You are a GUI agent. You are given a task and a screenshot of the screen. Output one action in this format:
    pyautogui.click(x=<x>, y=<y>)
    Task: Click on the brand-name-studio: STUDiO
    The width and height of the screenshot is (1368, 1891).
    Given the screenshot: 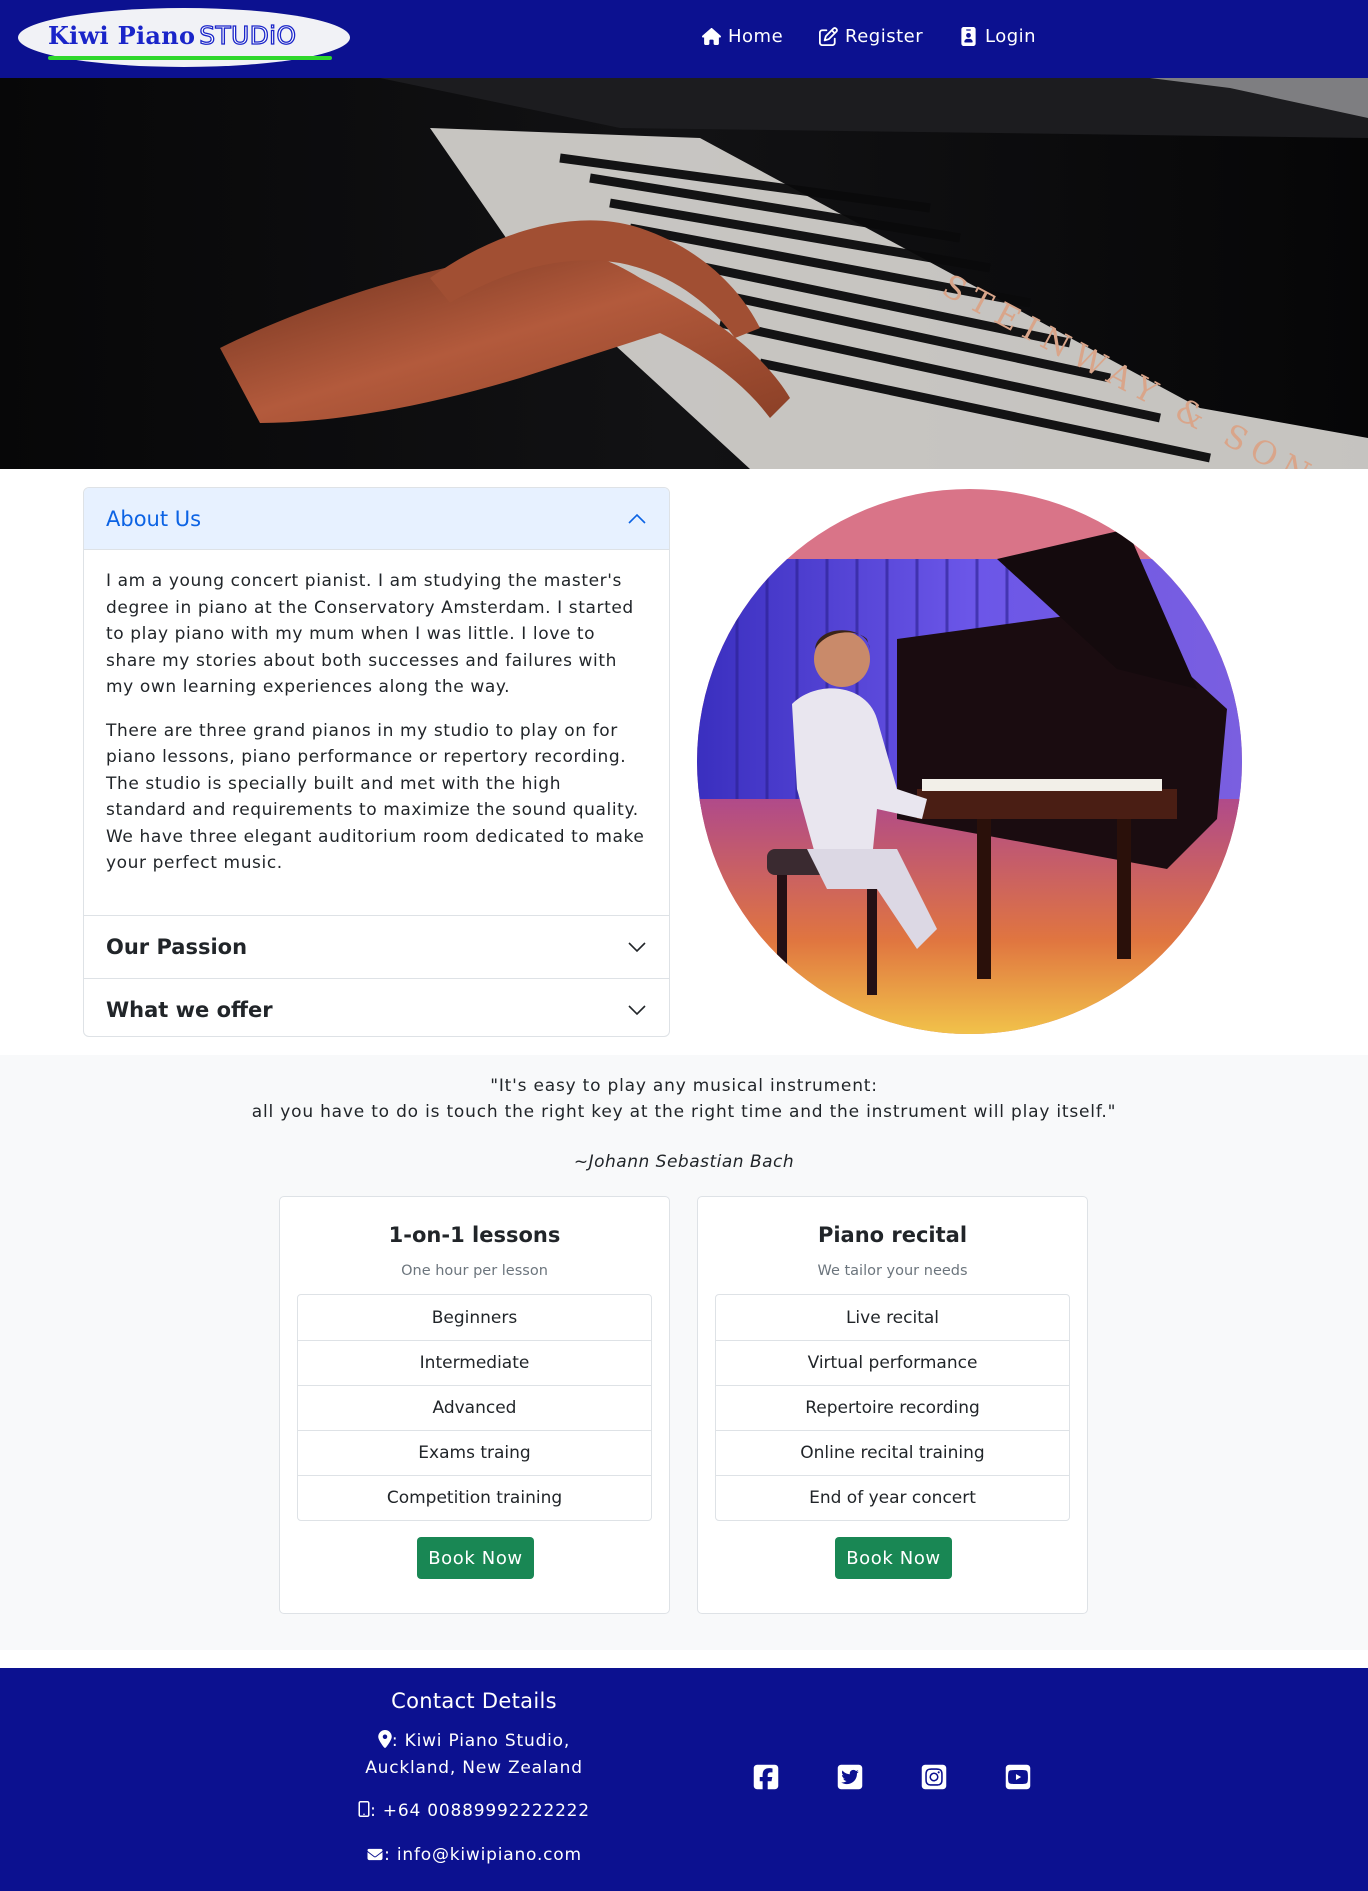 What is the action you would take?
    pyautogui.click(x=248, y=35)
    